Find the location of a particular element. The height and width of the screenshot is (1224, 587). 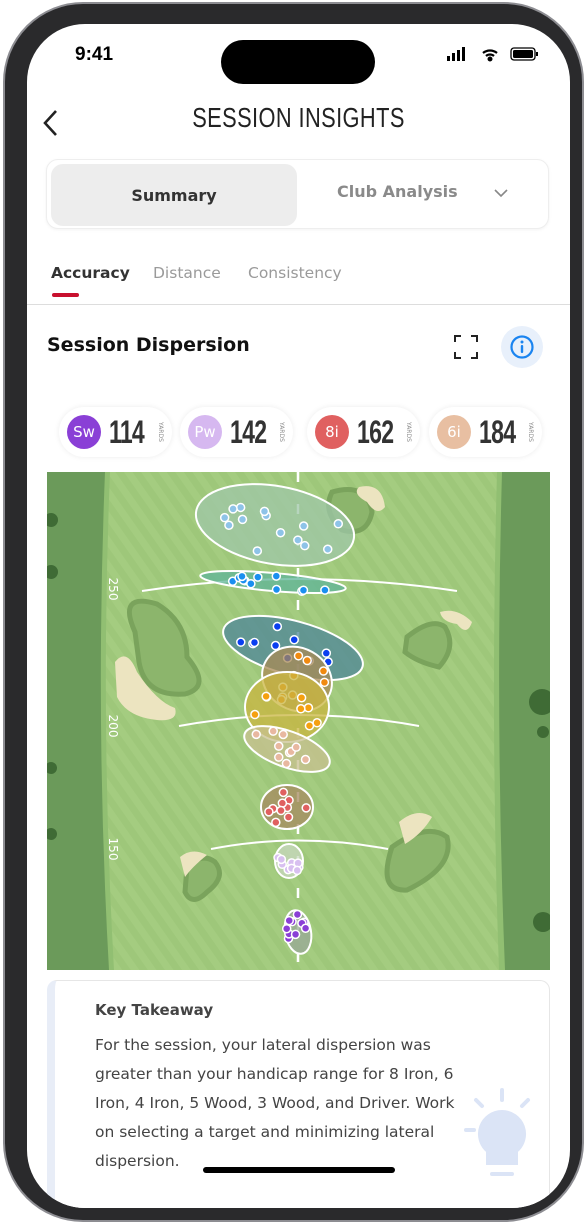

club-pill-6i: 6i 184 YARDS is located at coordinates (485, 432).